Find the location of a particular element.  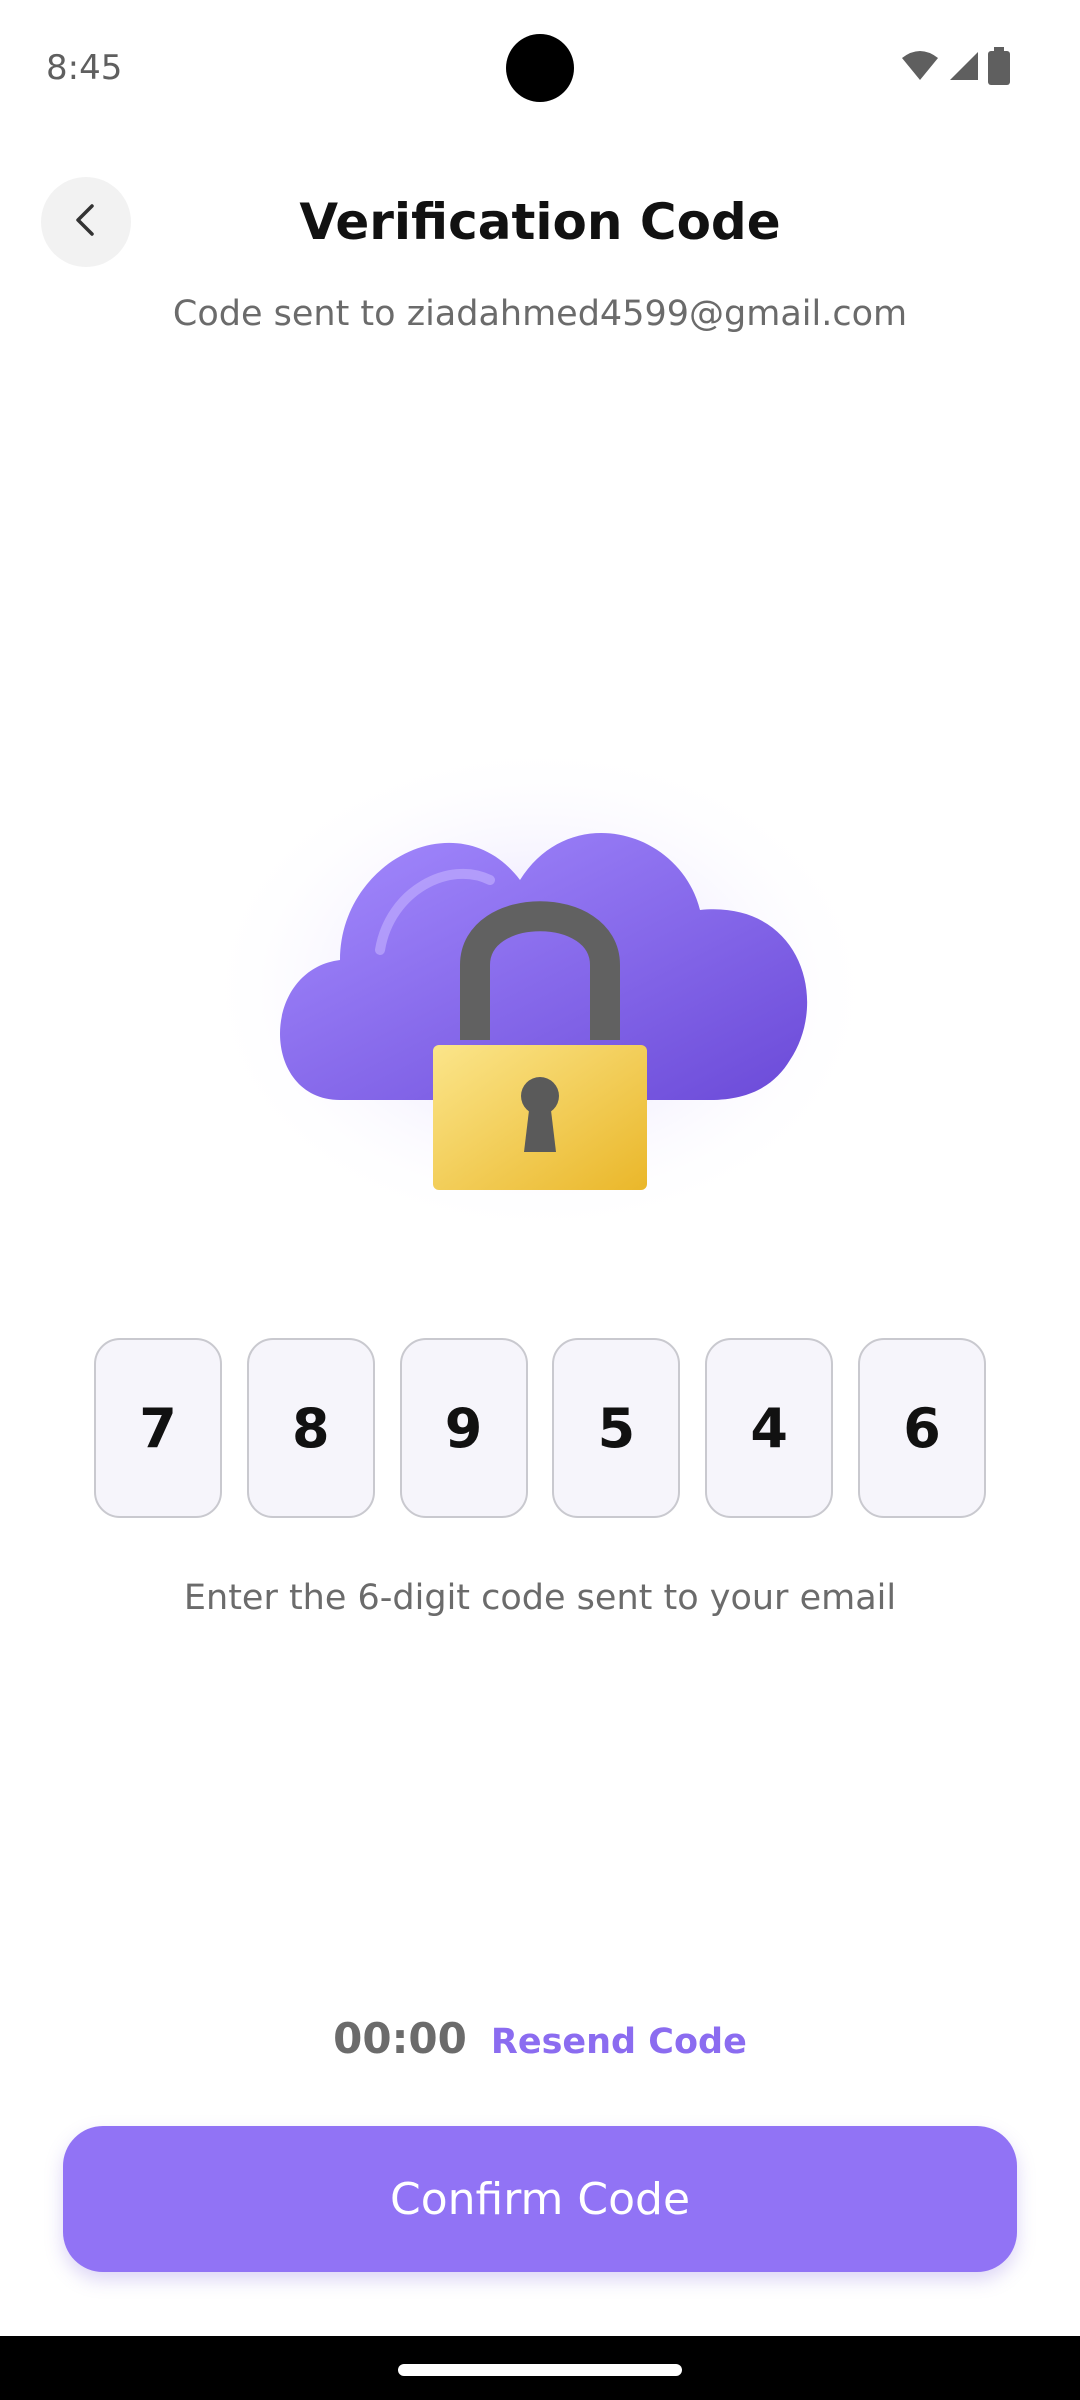

status-icons is located at coordinates (955, 68).